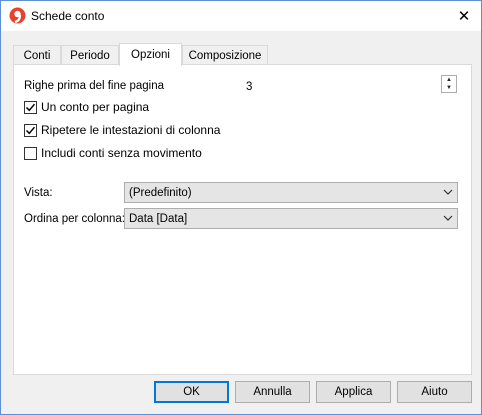 This screenshot has width=482, height=415. What do you see at coordinates (37, 55) in the screenshot?
I see `tab-conti: Conti` at bounding box center [37, 55].